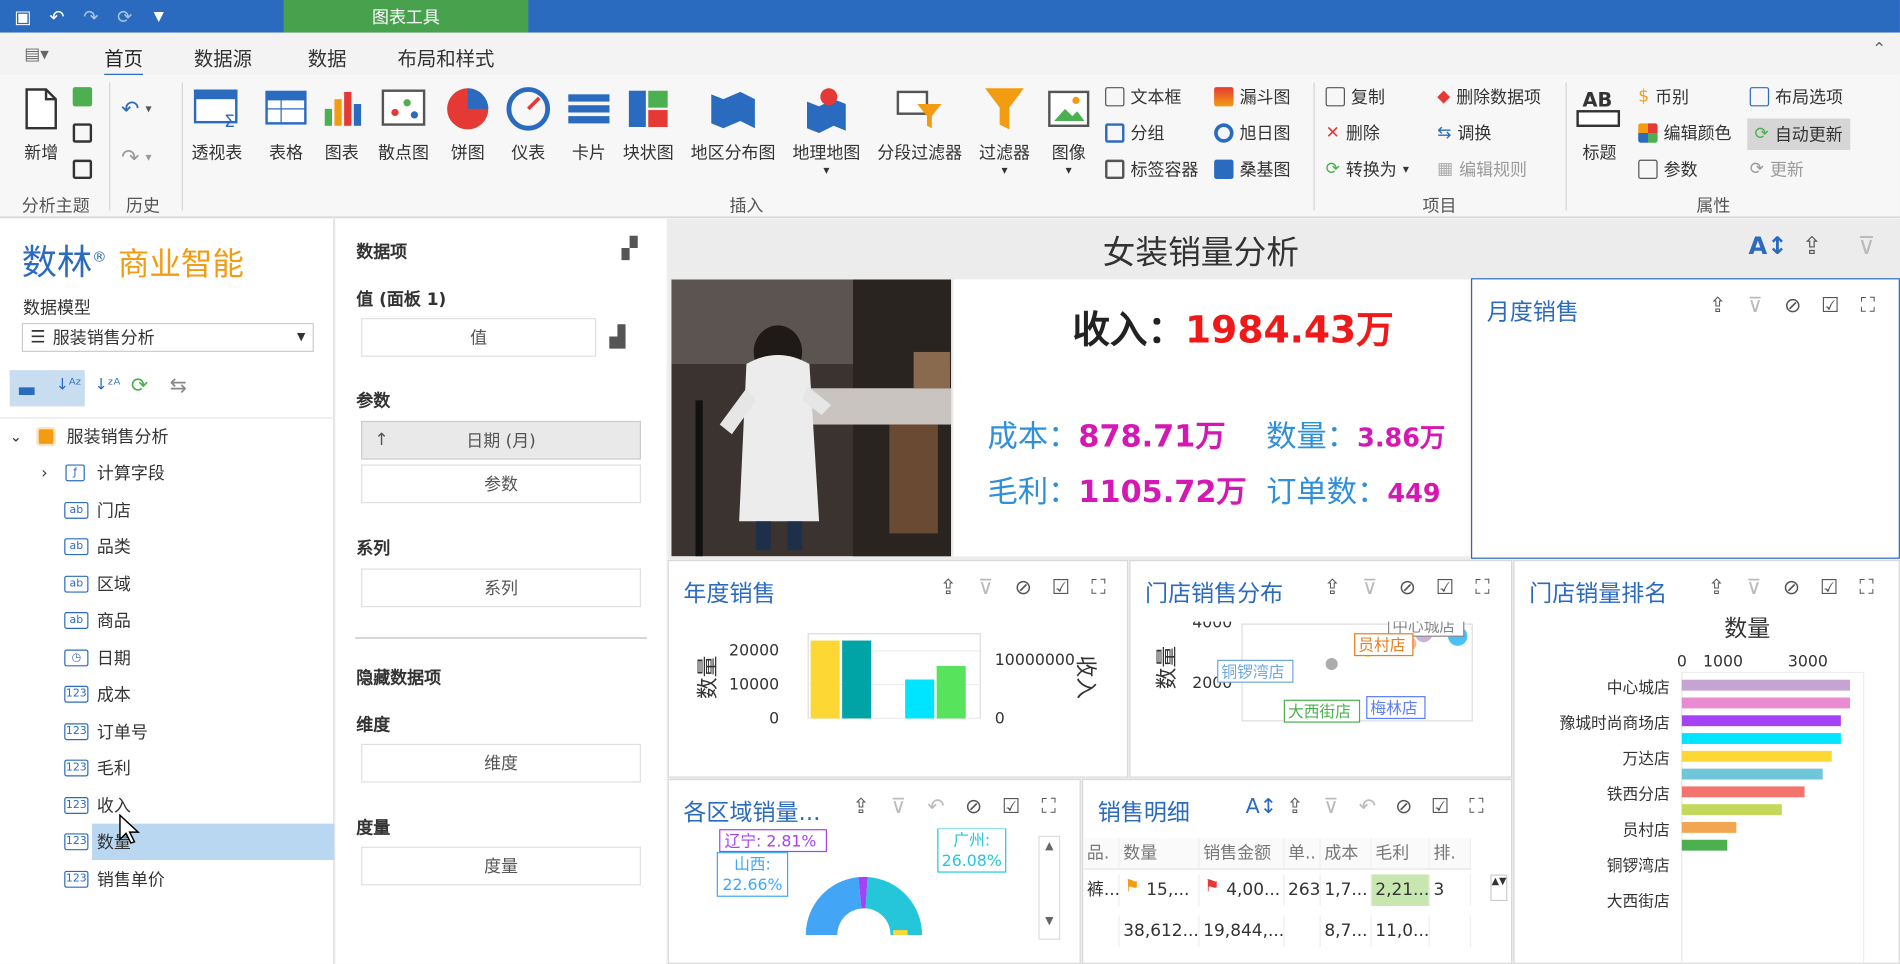 The width and height of the screenshot is (1900, 964). I want to click on save-icon: ▣, so click(23, 16).